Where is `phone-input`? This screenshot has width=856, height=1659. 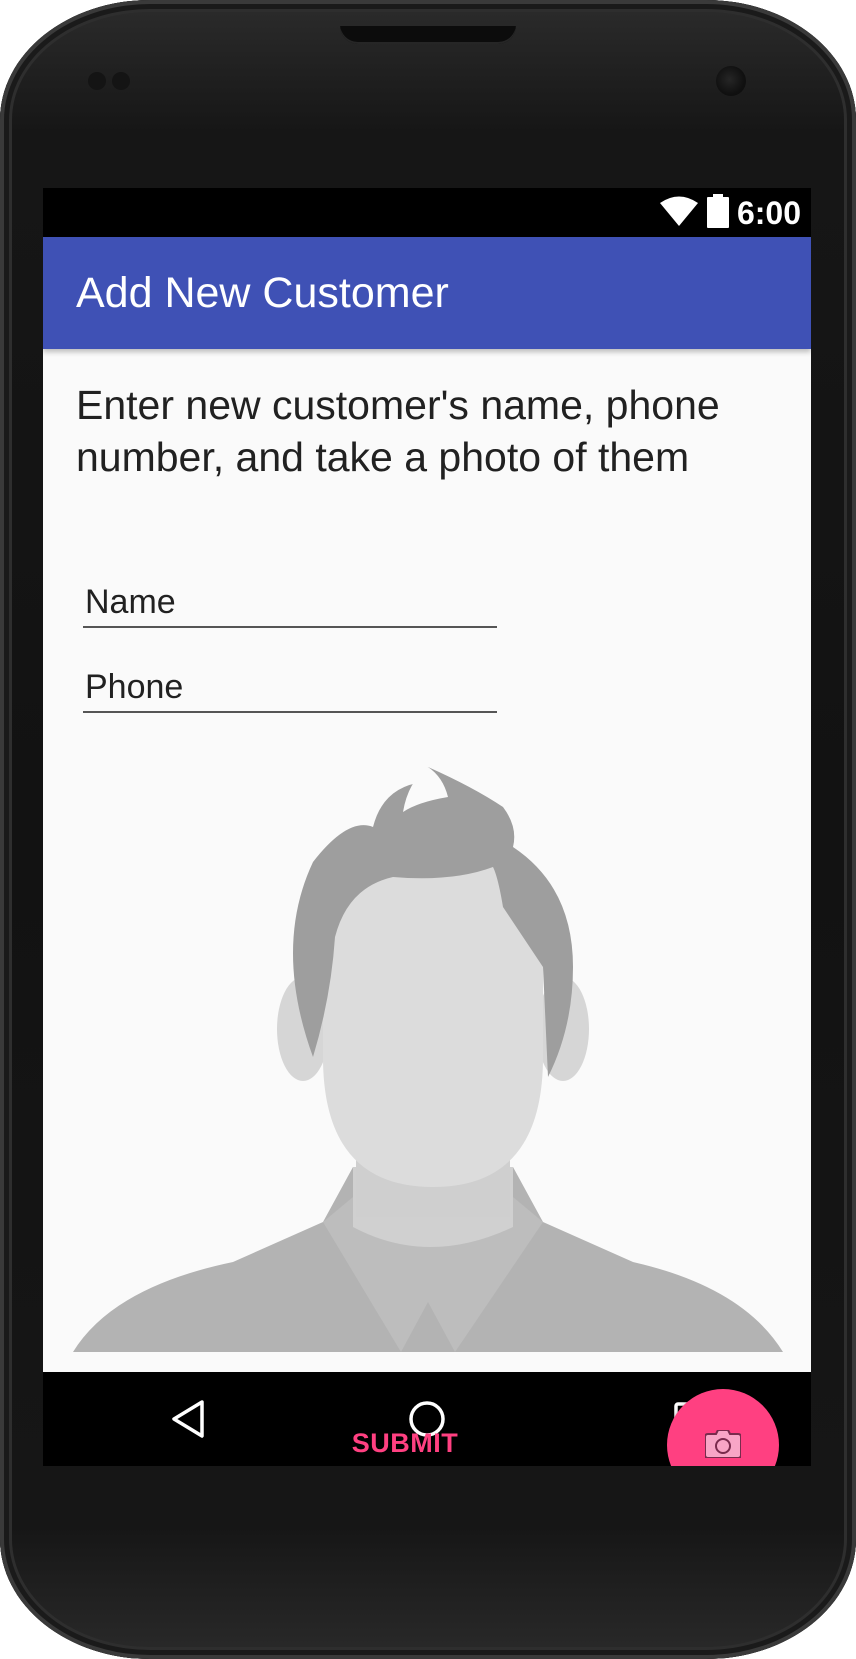 phone-input is located at coordinates (290, 687).